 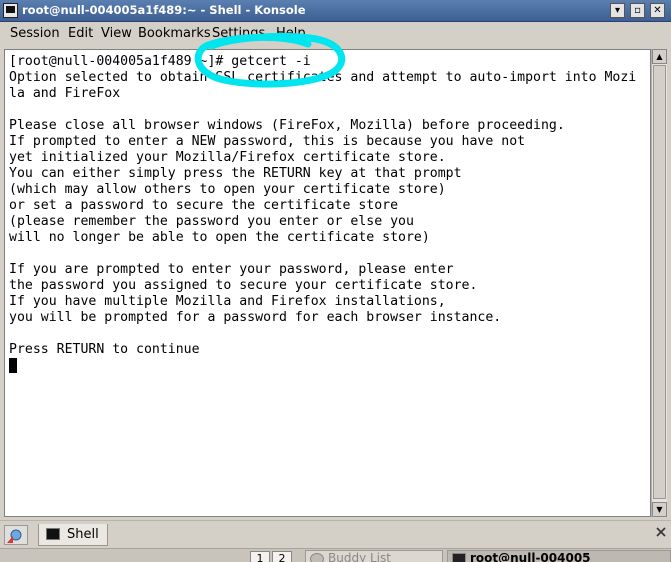 What do you see at coordinates (65, 93) in the screenshot?
I see `terminal-line: la and FireFox` at bounding box center [65, 93].